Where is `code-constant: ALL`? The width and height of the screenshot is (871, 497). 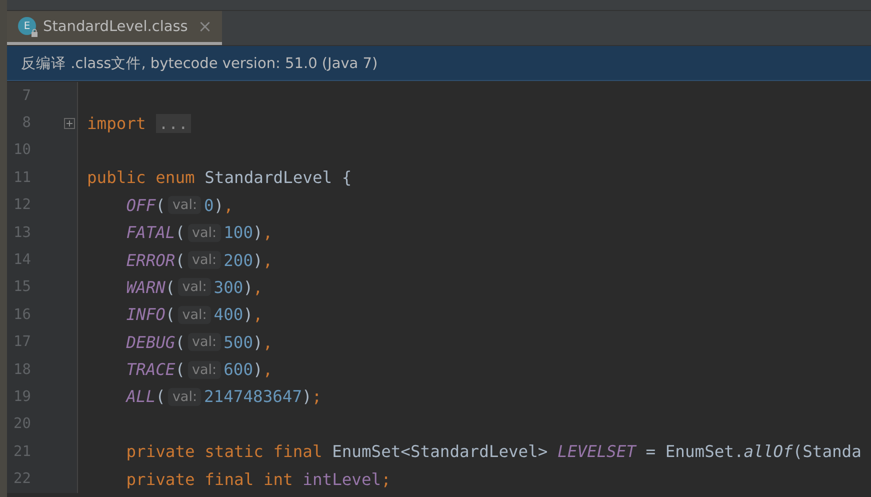 code-constant: ALL is located at coordinates (140, 396).